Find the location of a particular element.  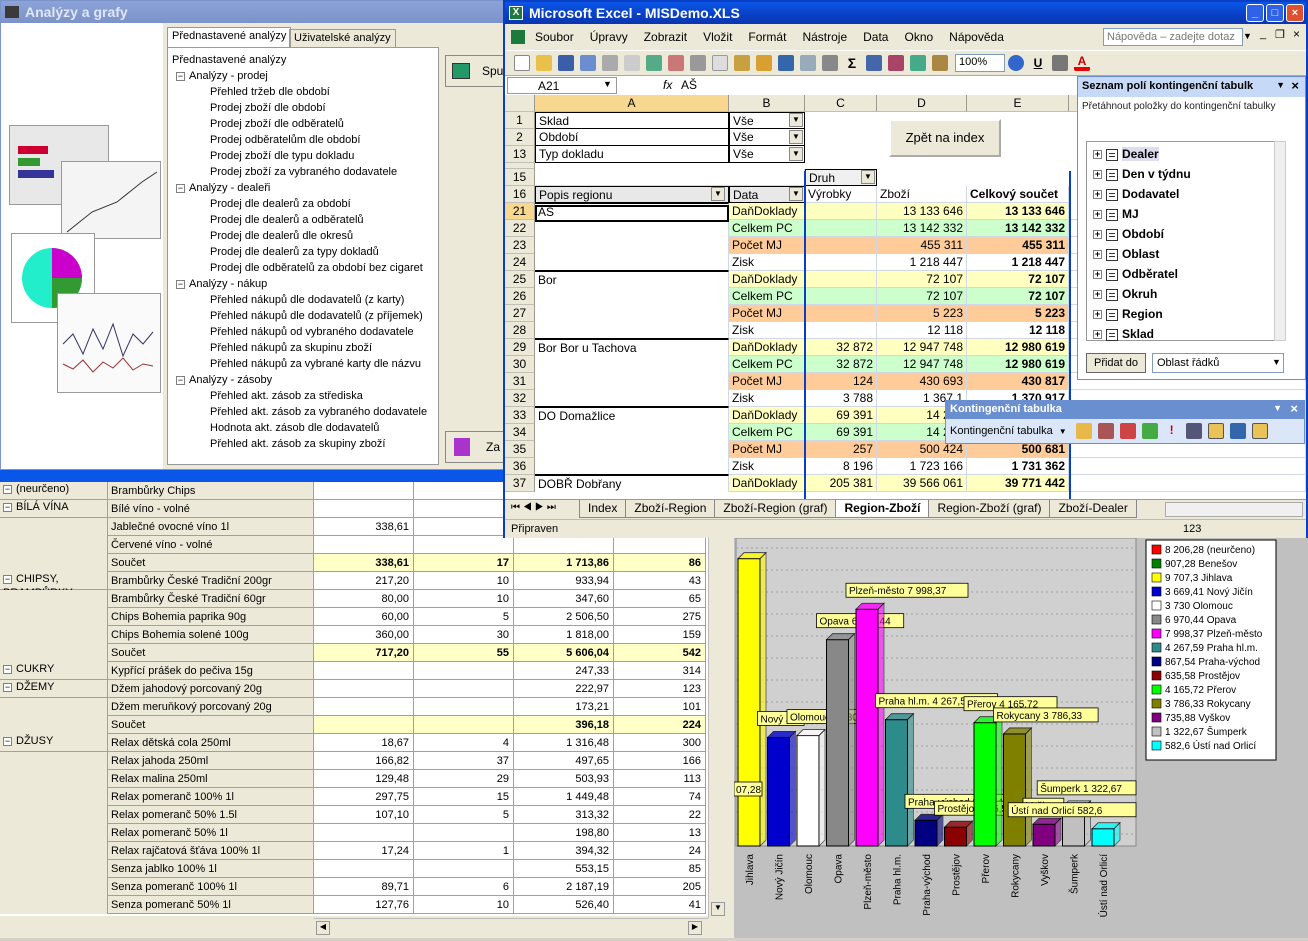

value-cell: 503,93 is located at coordinates (564, 779).